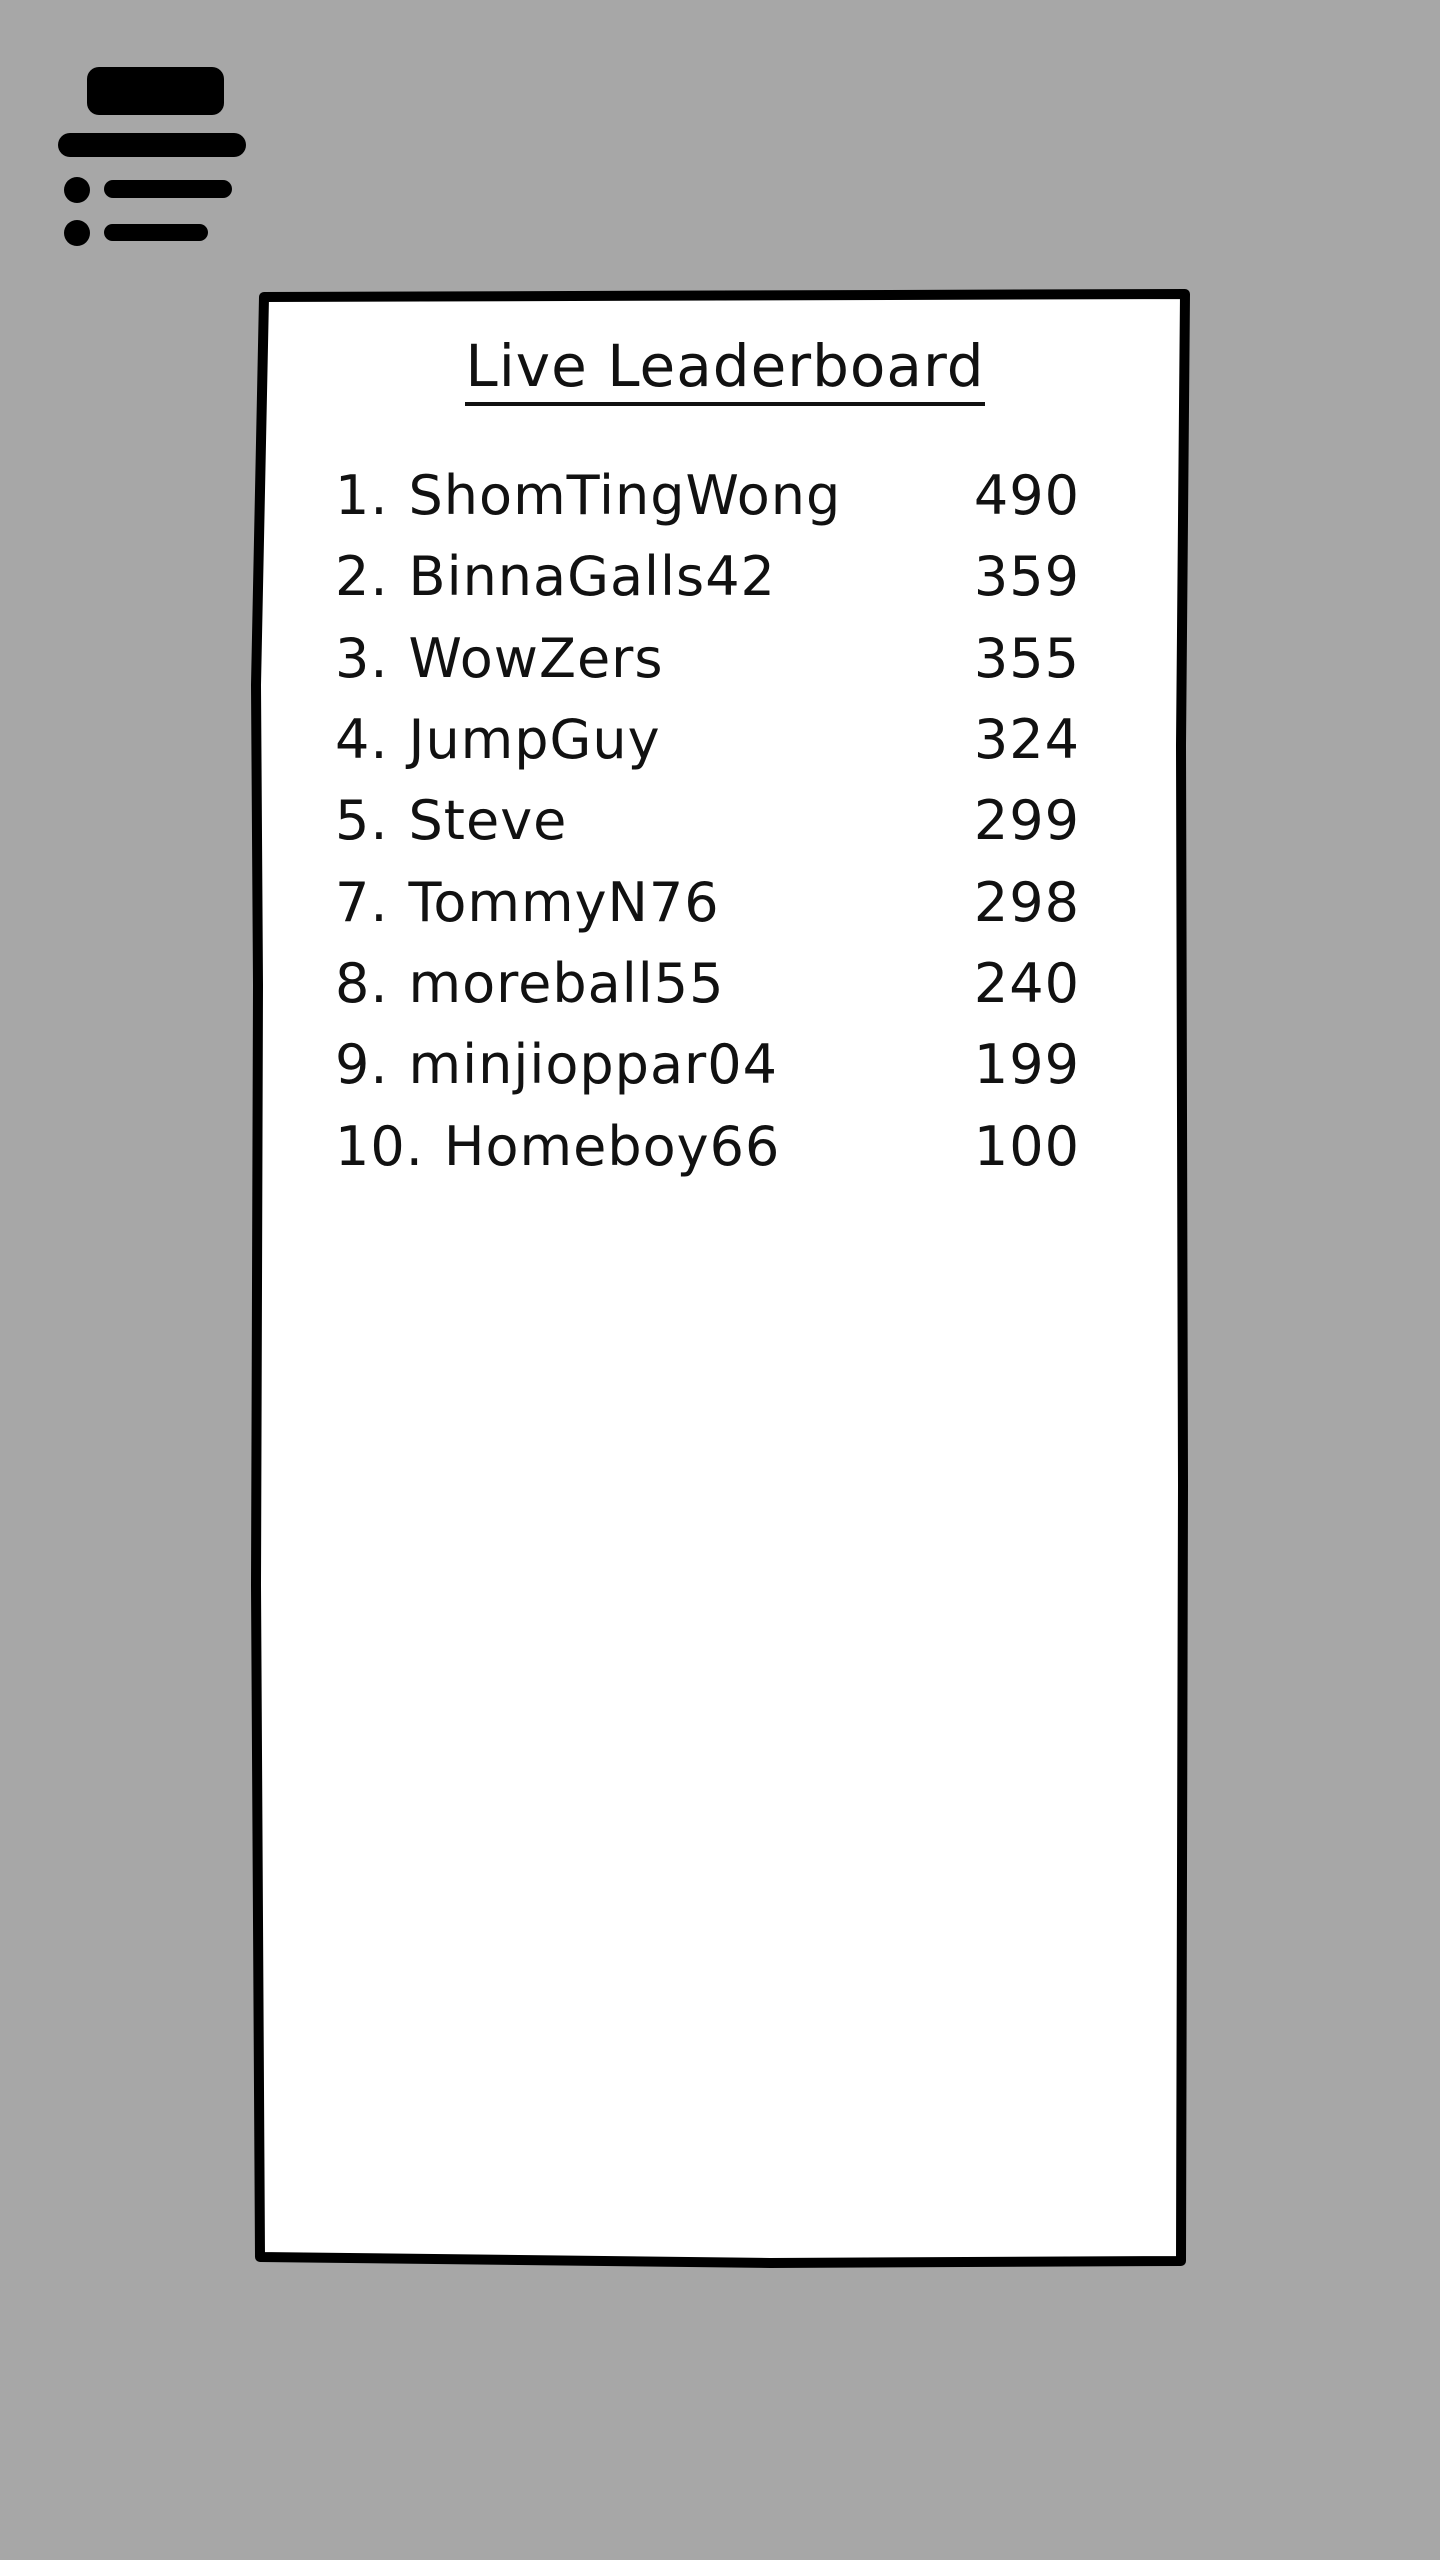 This screenshot has height=2560, width=1440. What do you see at coordinates (1026, 496) in the screenshot?
I see `player-score: 490` at bounding box center [1026, 496].